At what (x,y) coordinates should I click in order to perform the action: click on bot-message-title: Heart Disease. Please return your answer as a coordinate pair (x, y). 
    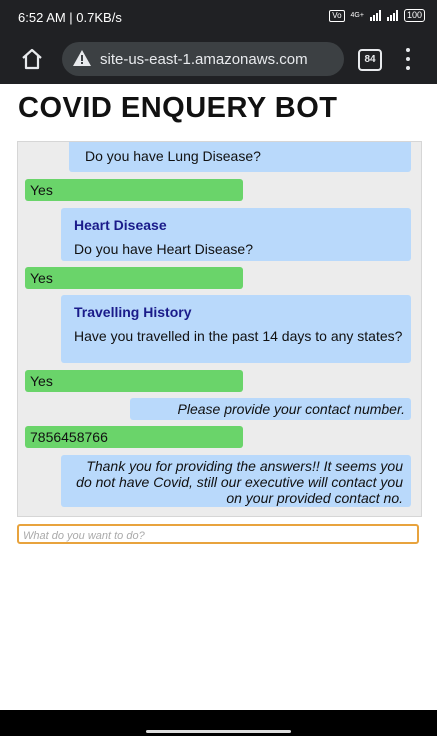
    Looking at the image, I should click on (120, 225).